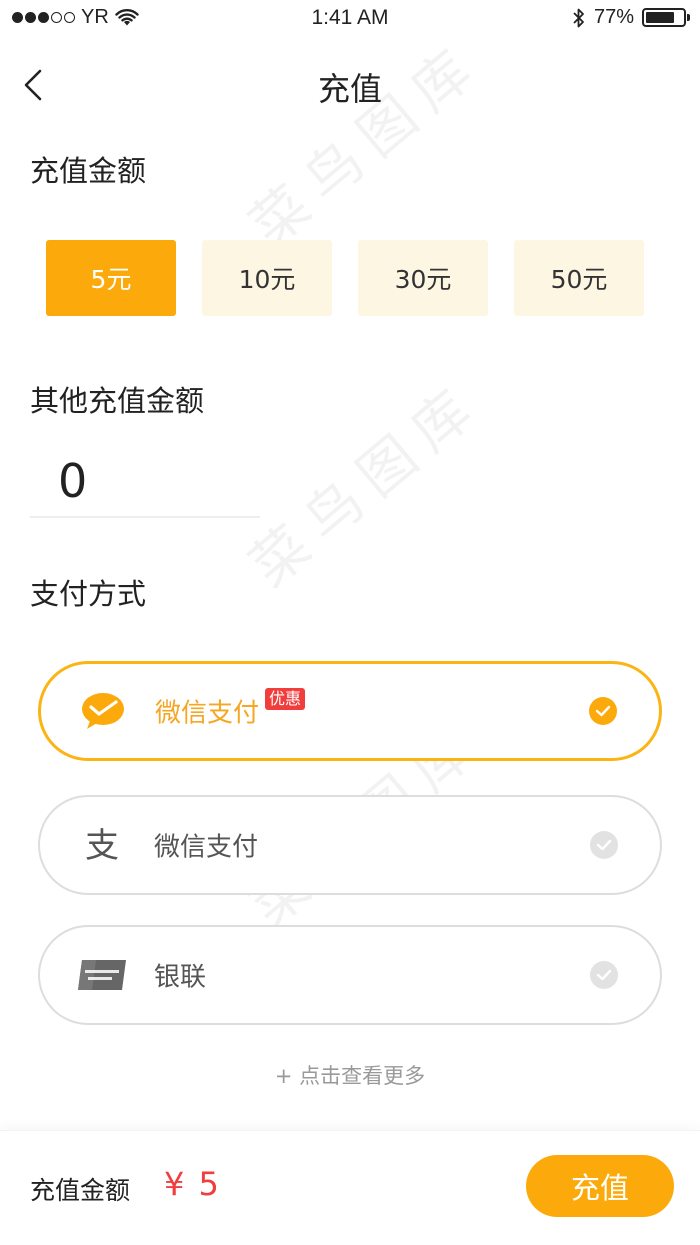  What do you see at coordinates (88, 594) in the screenshot?
I see `payment-method-title: 支付方式` at bounding box center [88, 594].